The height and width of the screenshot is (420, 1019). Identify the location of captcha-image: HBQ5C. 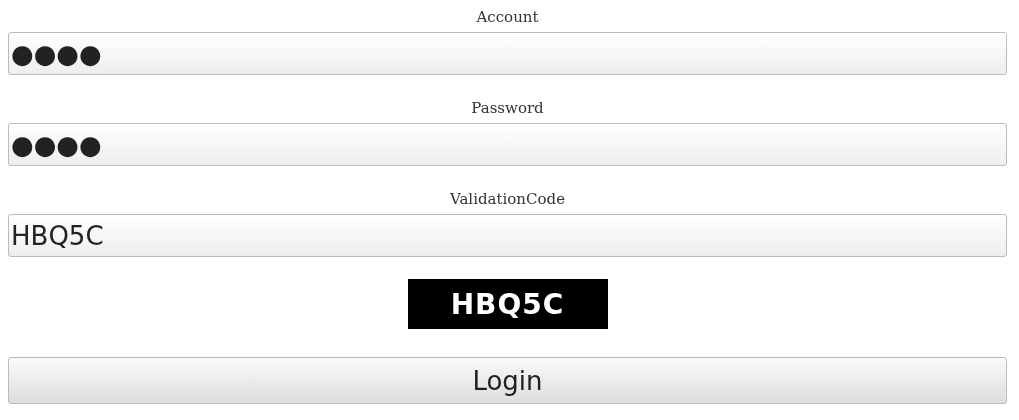
(507, 304).